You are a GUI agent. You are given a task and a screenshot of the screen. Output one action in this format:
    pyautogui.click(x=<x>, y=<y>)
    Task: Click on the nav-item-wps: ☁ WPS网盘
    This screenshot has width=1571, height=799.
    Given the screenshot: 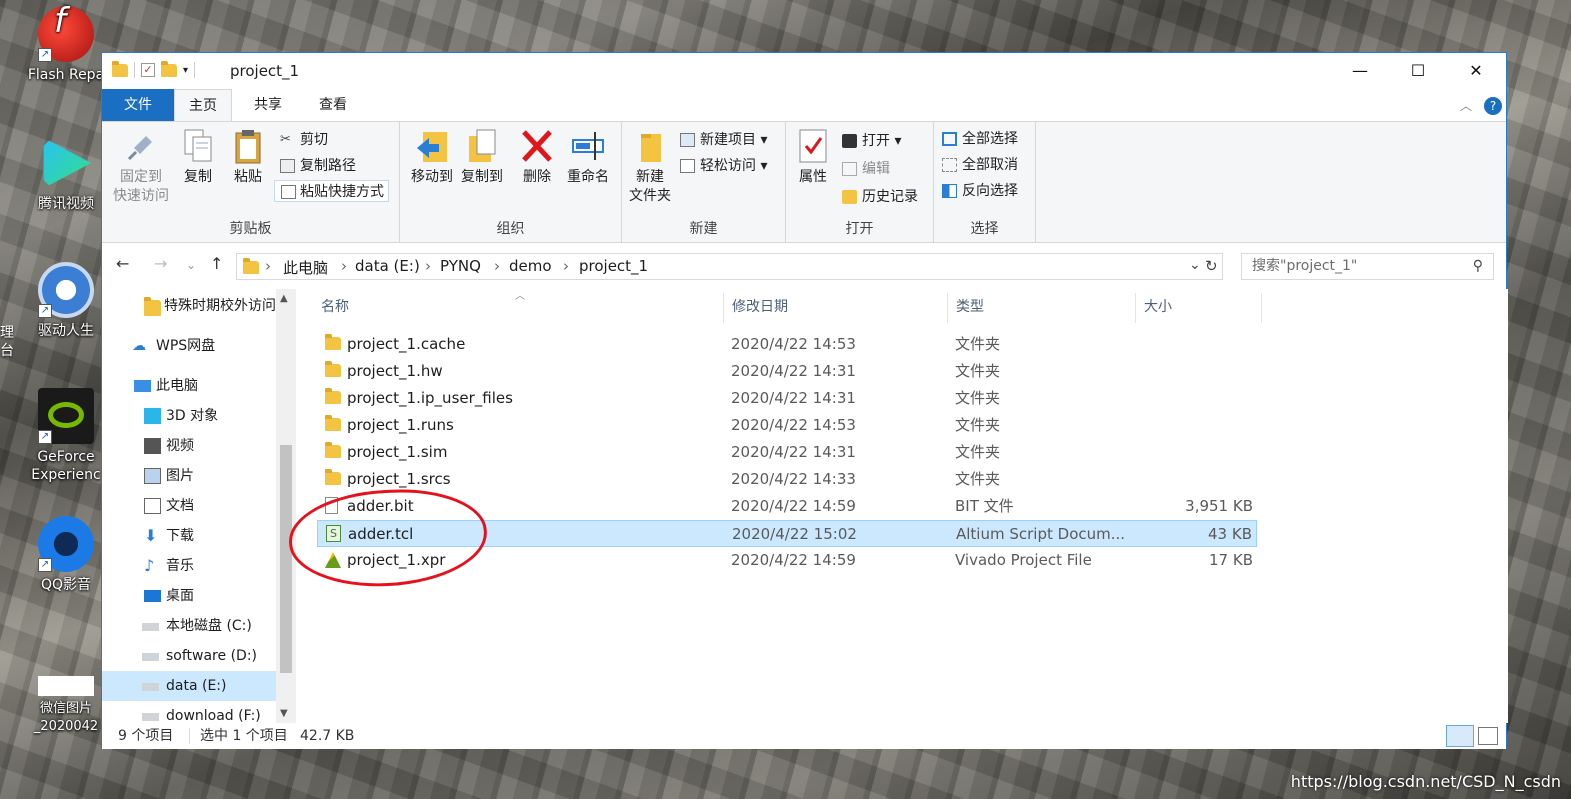 What is the action you would take?
    pyautogui.click(x=189, y=346)
    